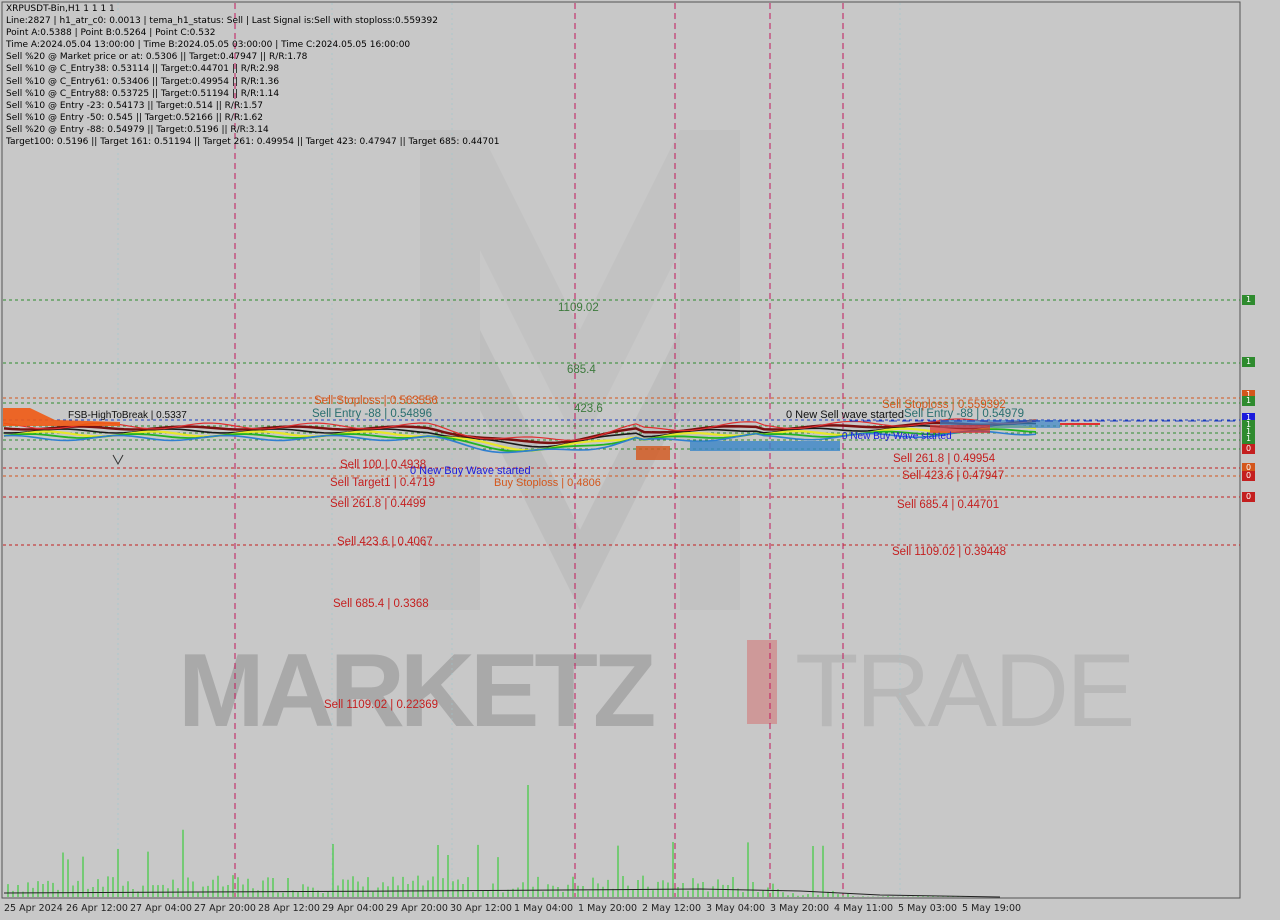  Describe the element at coordinates (481, 908) in the screenshot. I see `time-axis-label: 30 Apr 12:00` at that location.